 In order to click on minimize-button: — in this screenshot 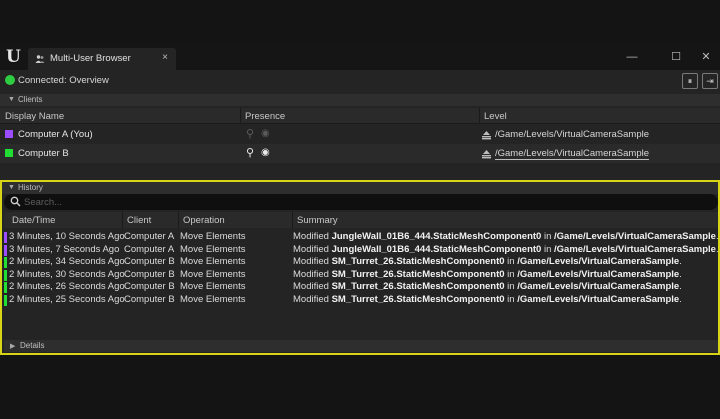, I will do `click(632, 57)`.